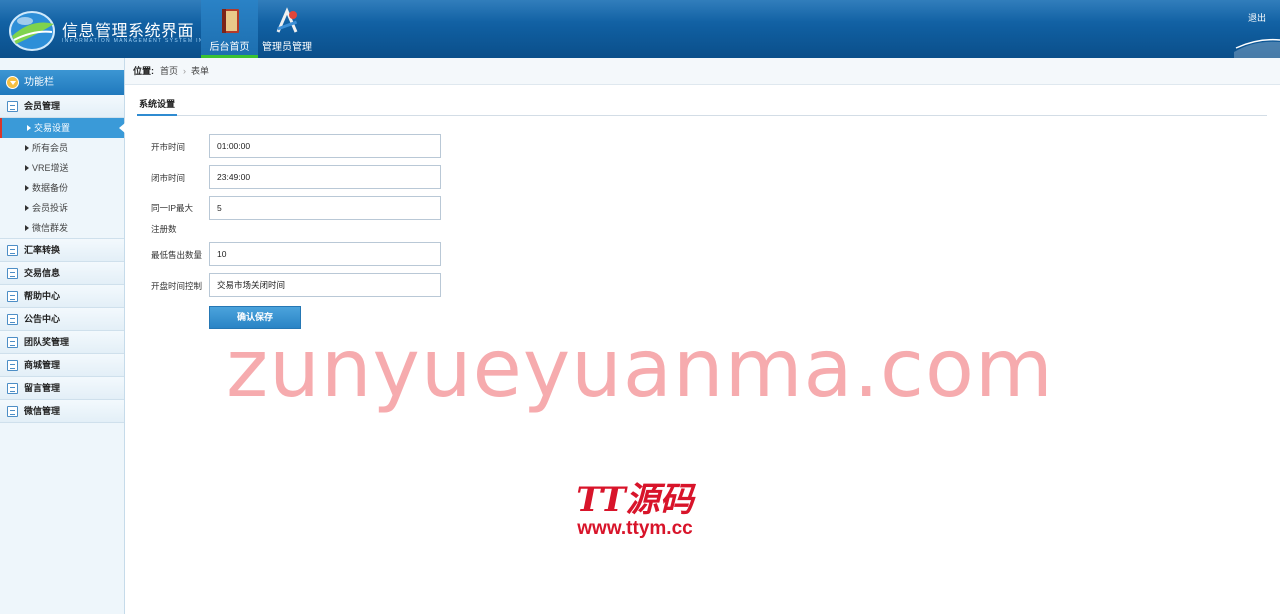  I want to click on sidebar-group-wechat: 微信管理, so click(62, 411).